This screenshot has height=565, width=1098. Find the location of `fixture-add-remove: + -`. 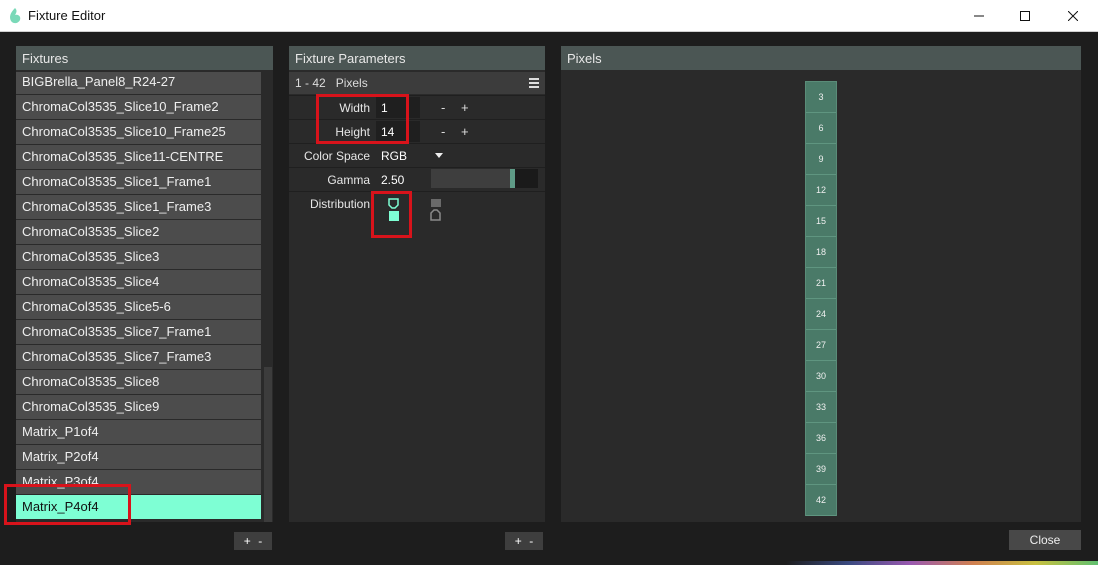

fixture-add-remove: + - is located at coordinates (253, 541).